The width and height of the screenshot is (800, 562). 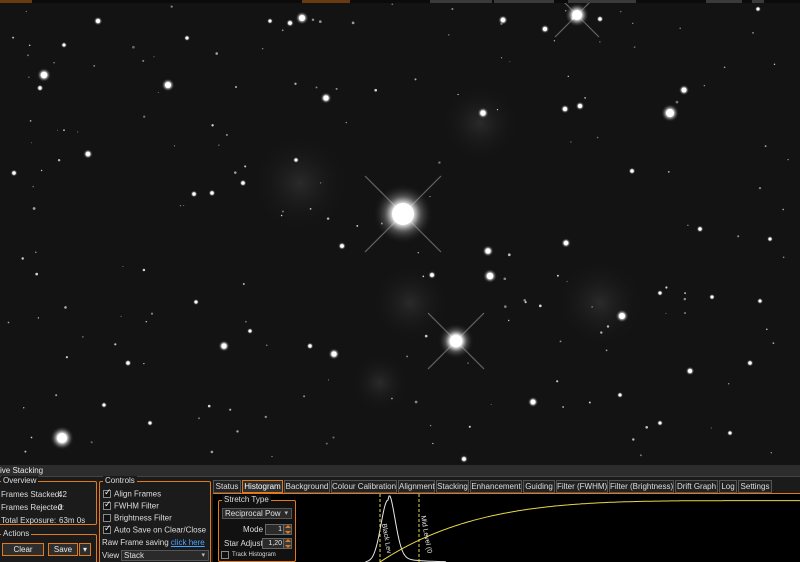 What do you see at coordinates (248, 554) in the screenshot?
I see `track-histogram-checkbox: Track Histogram` at bounding box center [248, 554].